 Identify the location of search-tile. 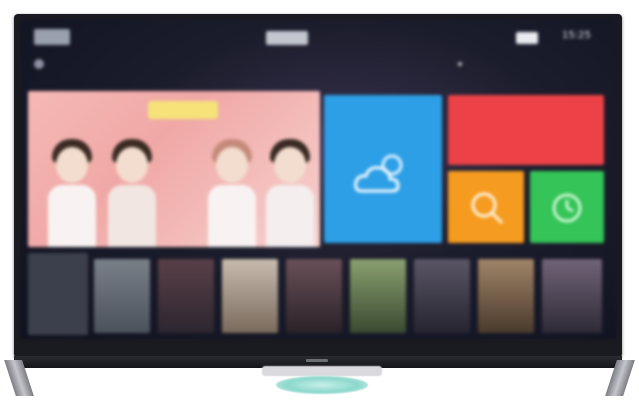
(486, 207).